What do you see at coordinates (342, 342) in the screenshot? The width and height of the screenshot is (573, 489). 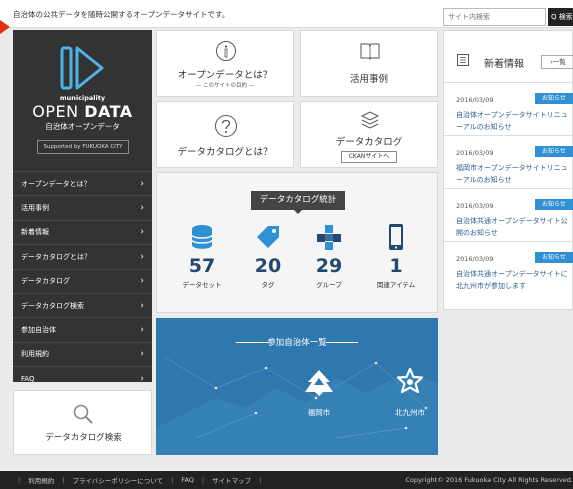 I see `divider` at bounding box center [342, 342].